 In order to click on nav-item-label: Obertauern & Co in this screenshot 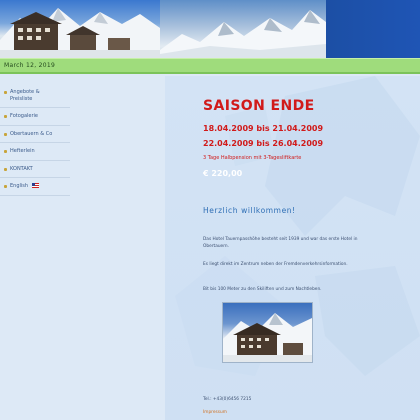, I will do `click(31, 133)`.